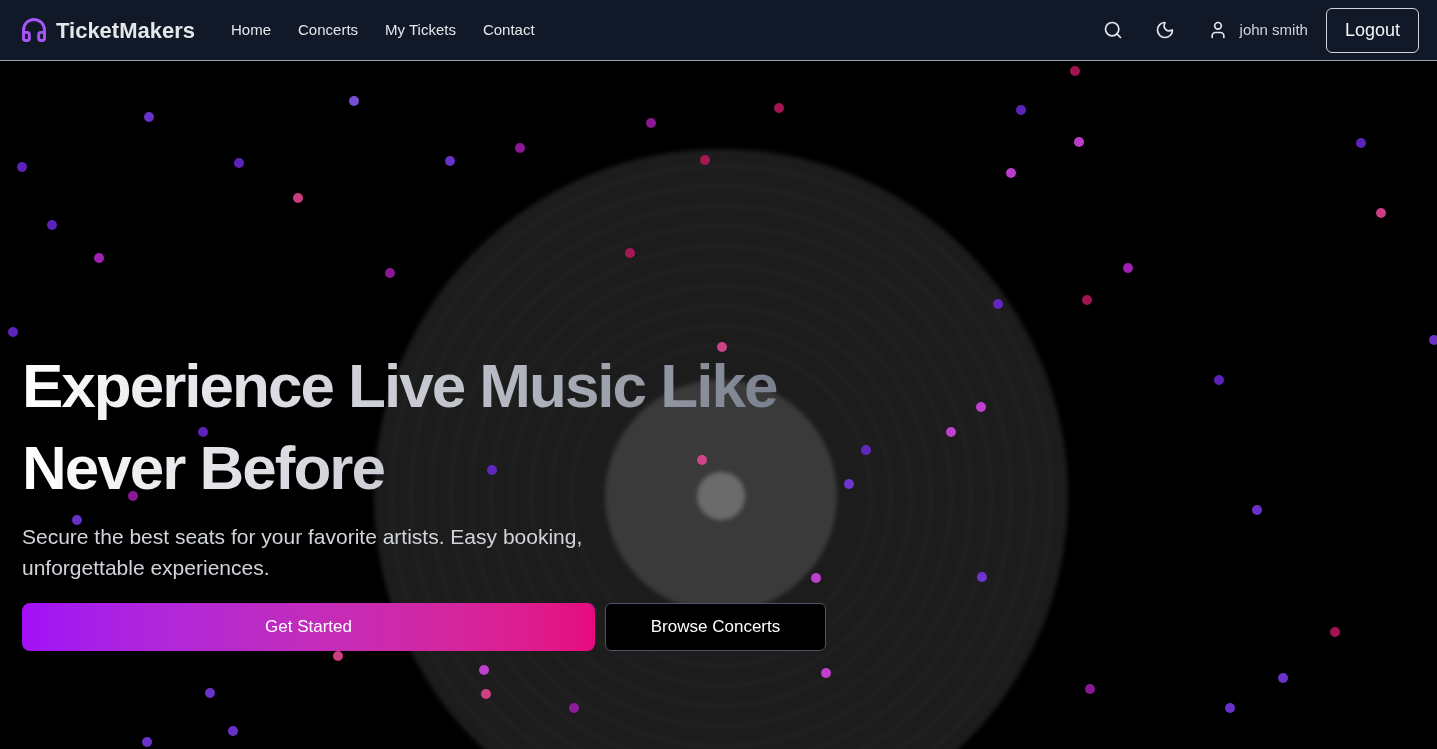 The image size is (1437, 749). What do you see at coordinates (308, 627) in the screenshot?
I see `get-started-button: Get Started` at bounding box center [308, 627].